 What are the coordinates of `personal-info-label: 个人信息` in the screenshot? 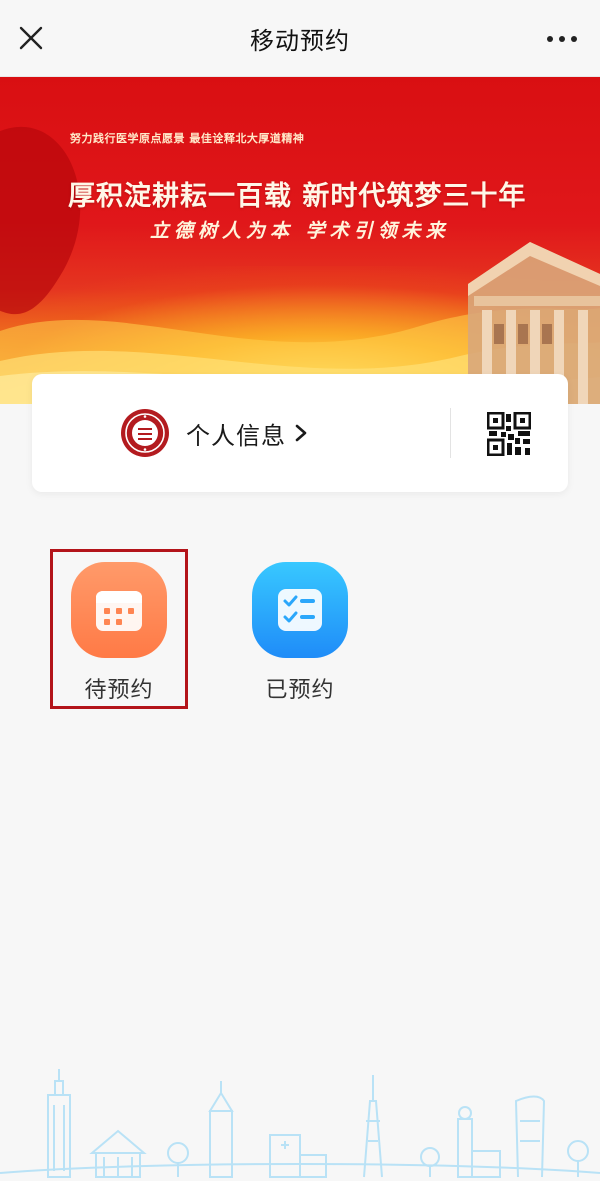 It's located at (236, 435).